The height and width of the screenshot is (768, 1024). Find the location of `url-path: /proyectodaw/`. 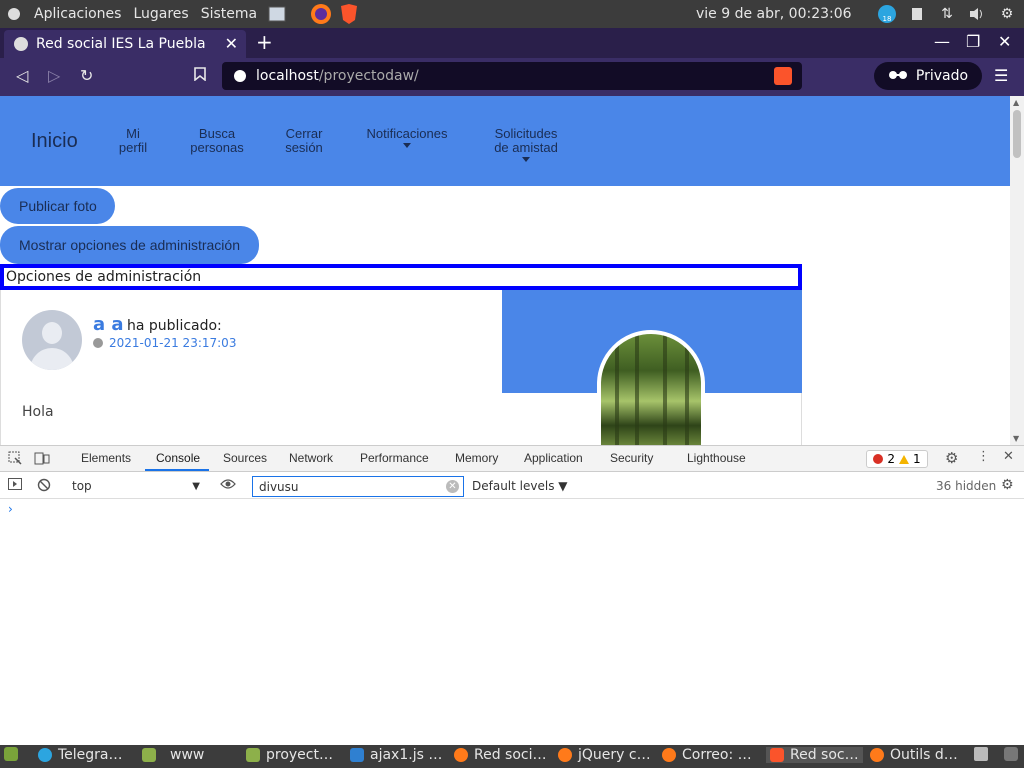

url-path: /proyectodaw/ is located at coordinates (368, 76).